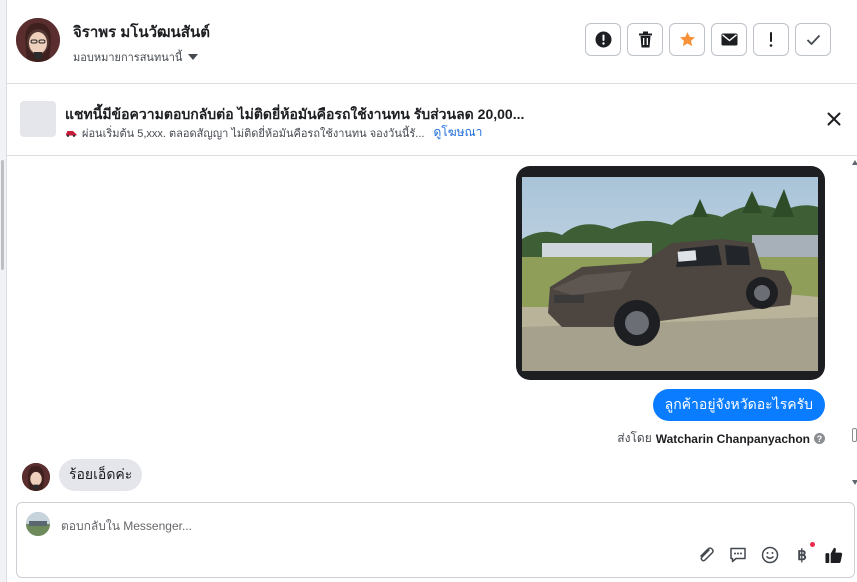 This screenshot has height=582, width=857. What do you see at coordinates (634, 438) in the screenshot?
I see `sent-by-label: ส่งโดย` at bounding box center [634, 438].